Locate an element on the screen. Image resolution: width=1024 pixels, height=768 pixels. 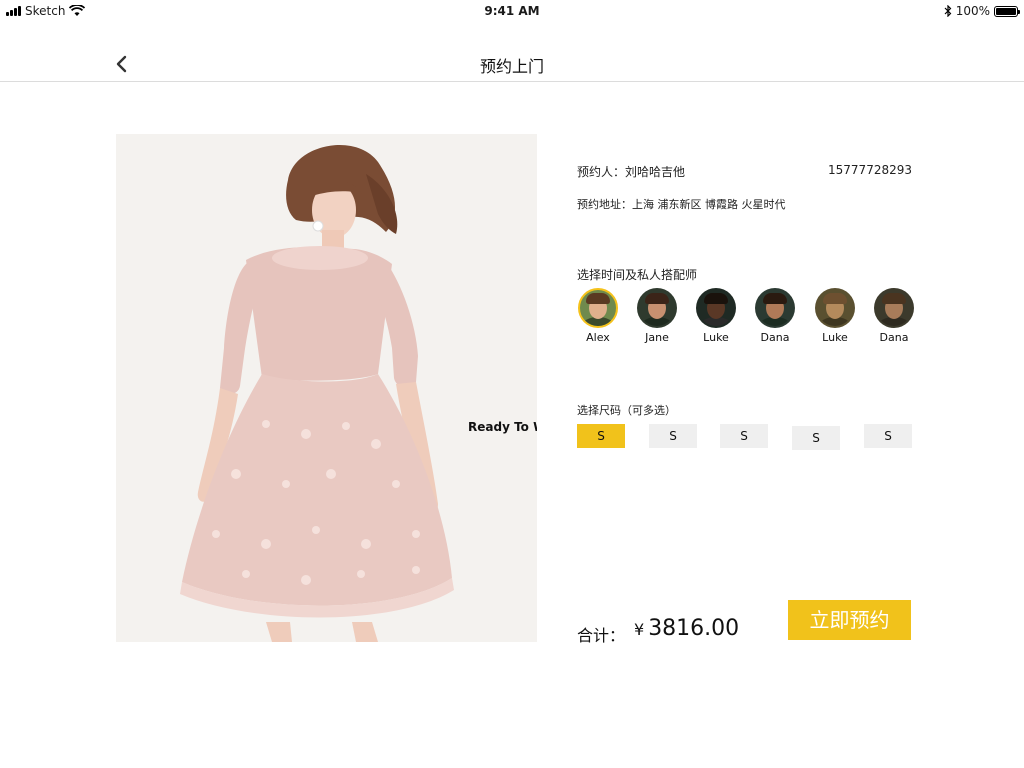
stylist-name: Jane is located at coordinates (657, 337).